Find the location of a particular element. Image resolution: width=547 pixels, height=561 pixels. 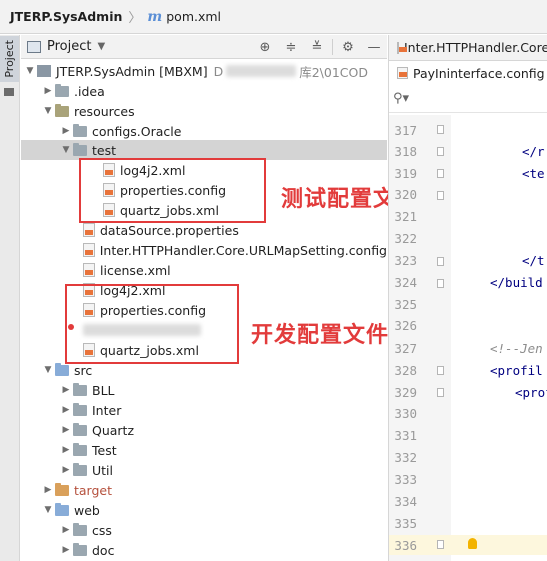

editor-search-bar: ⚲▾ is located at coordinates (468, 99).